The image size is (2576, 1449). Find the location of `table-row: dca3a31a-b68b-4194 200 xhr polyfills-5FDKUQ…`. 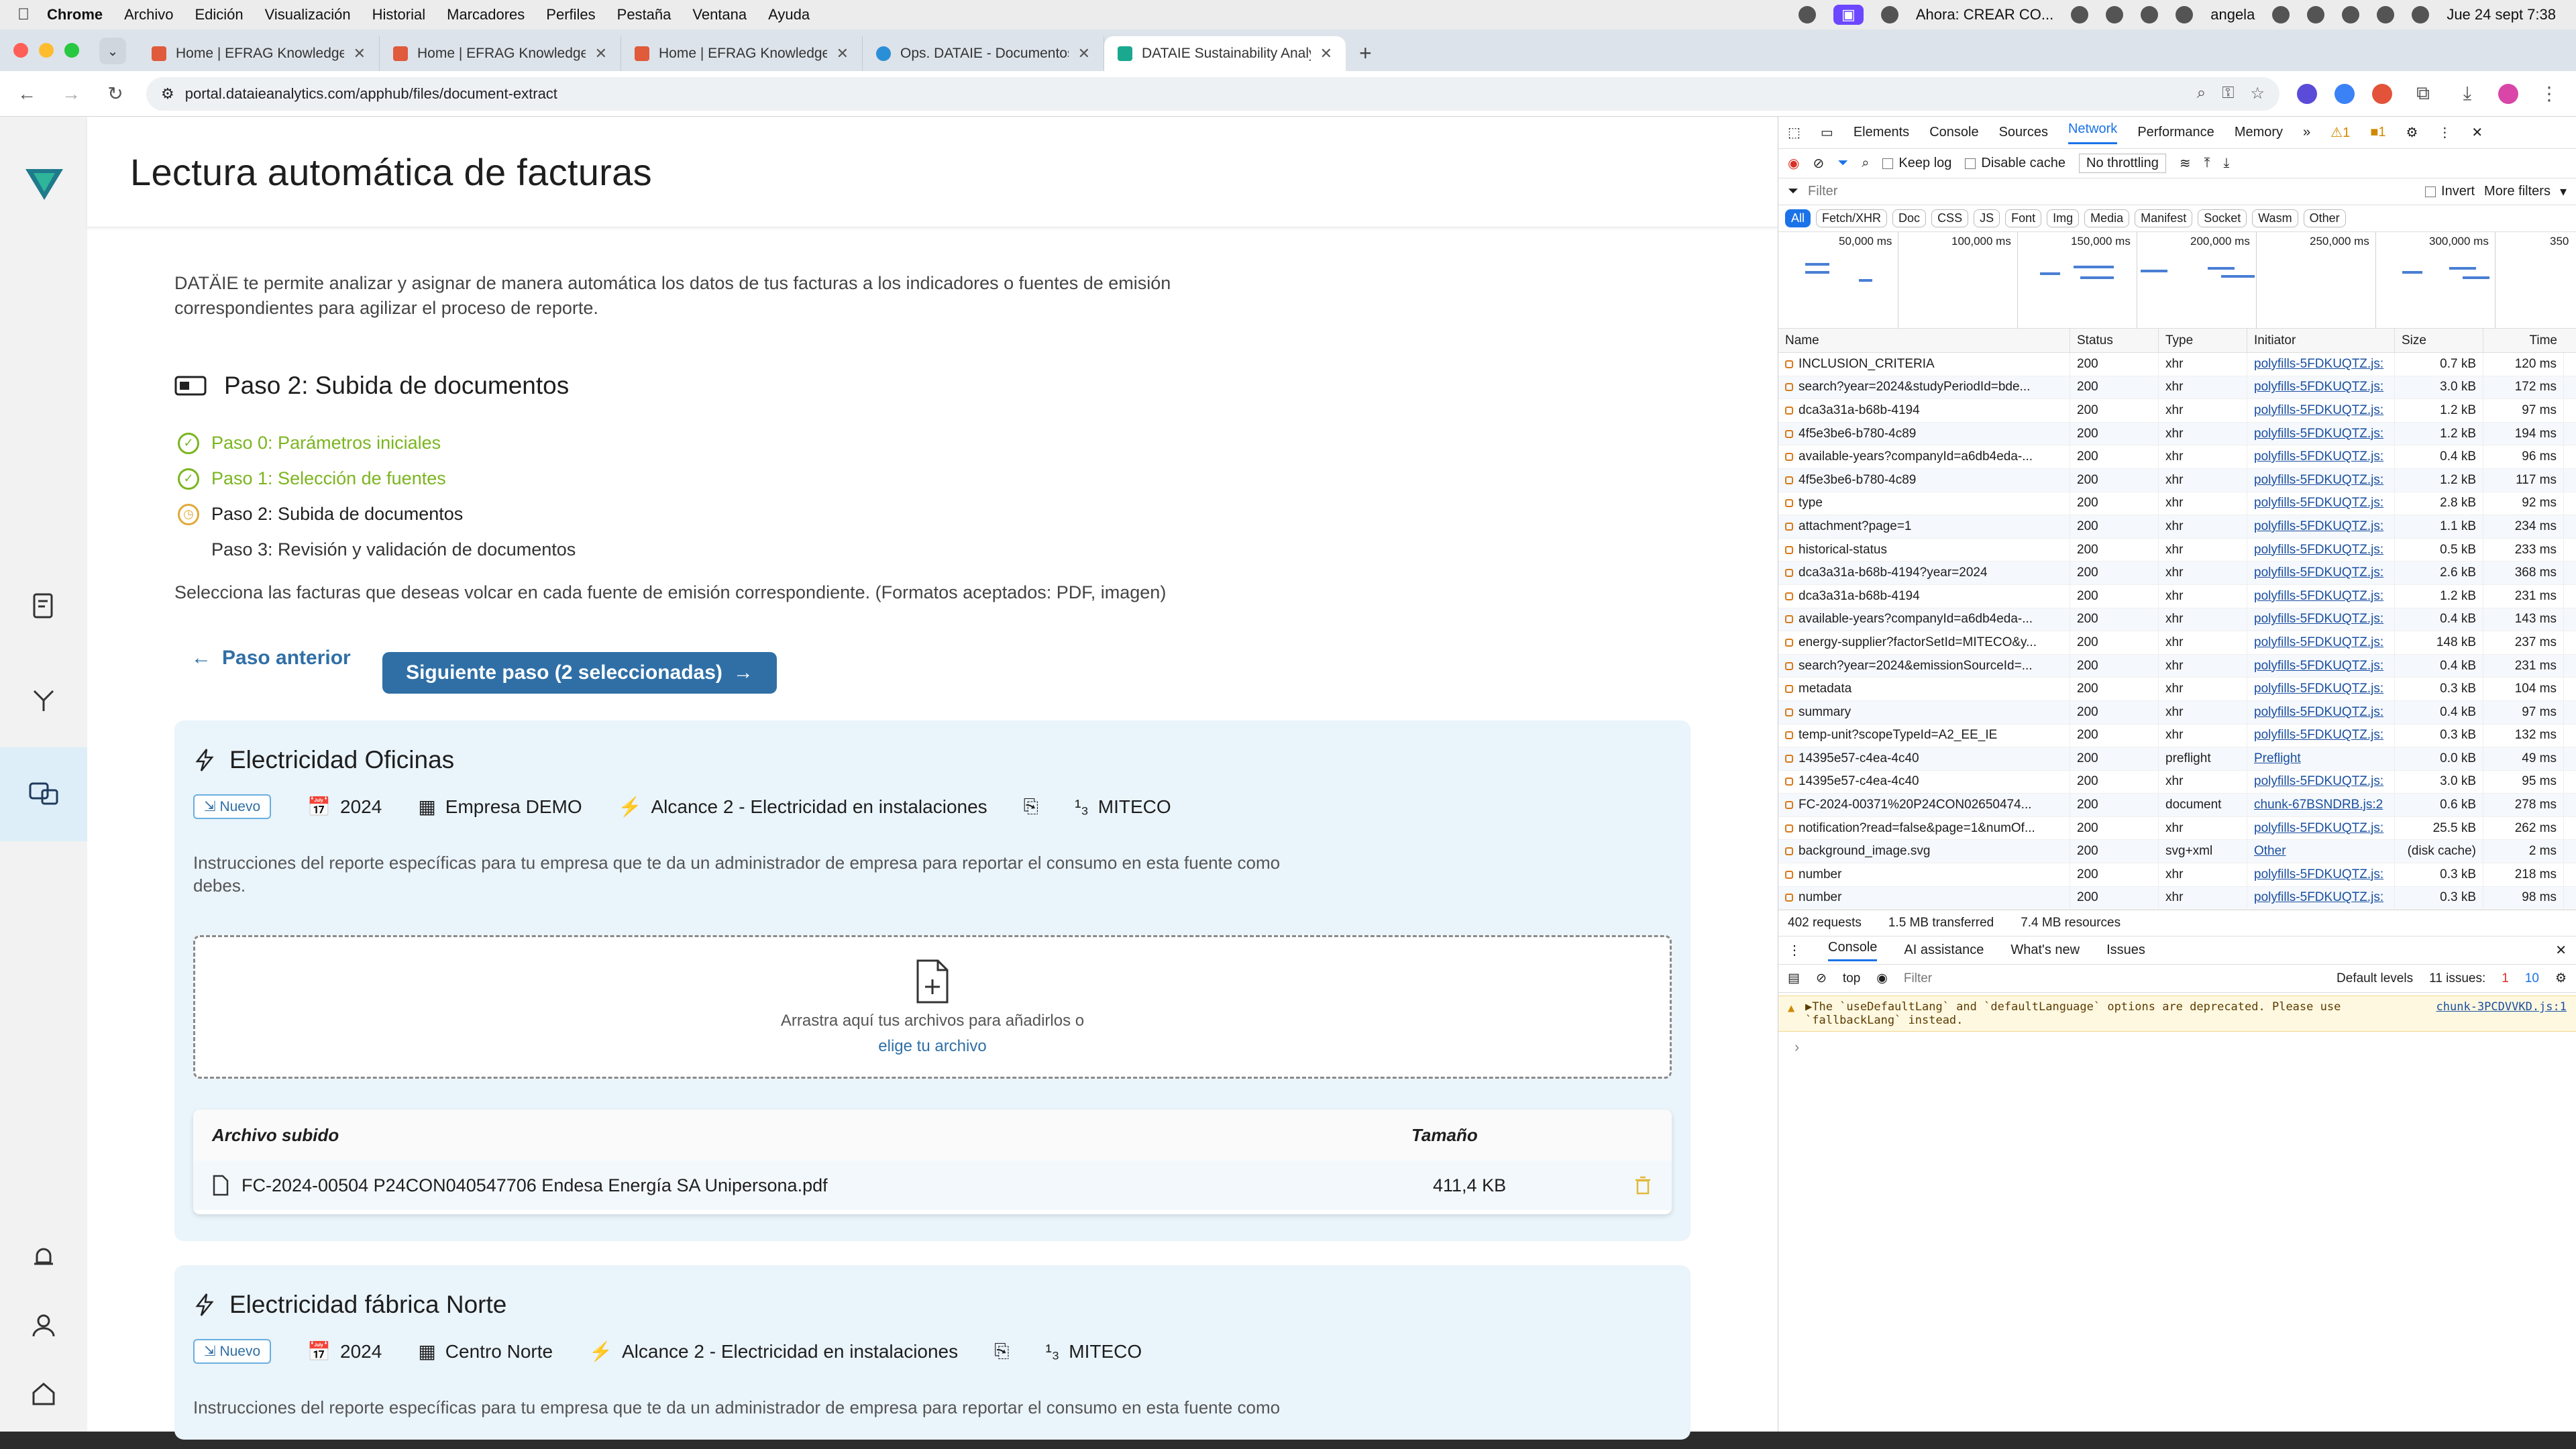

table-row: dca3a31a-b68b-4194 200 xhr polyfills-5FDKUQ… is located at coordinates (2177, 596).